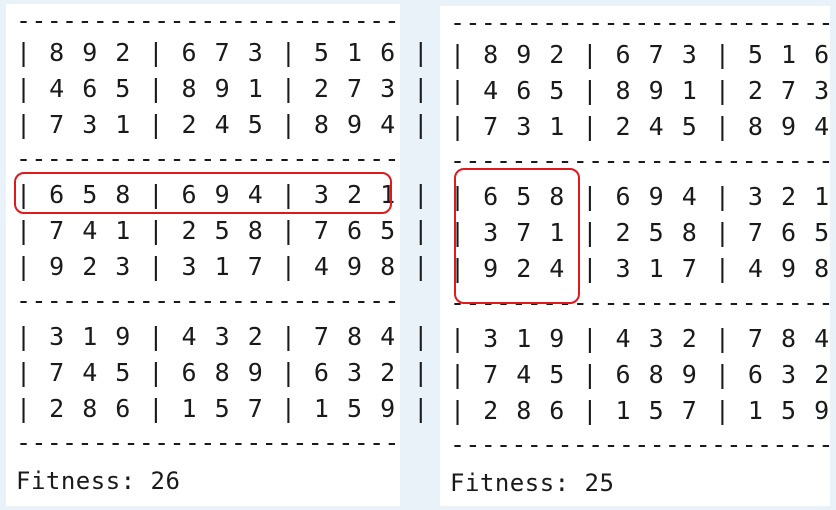 The width and height of the screenshot is (836, 510). What do you see at coordinates (532, 483) in the screenshot?
I see `fitness-label: Fitness: 25` at bounding box center [532, 483].